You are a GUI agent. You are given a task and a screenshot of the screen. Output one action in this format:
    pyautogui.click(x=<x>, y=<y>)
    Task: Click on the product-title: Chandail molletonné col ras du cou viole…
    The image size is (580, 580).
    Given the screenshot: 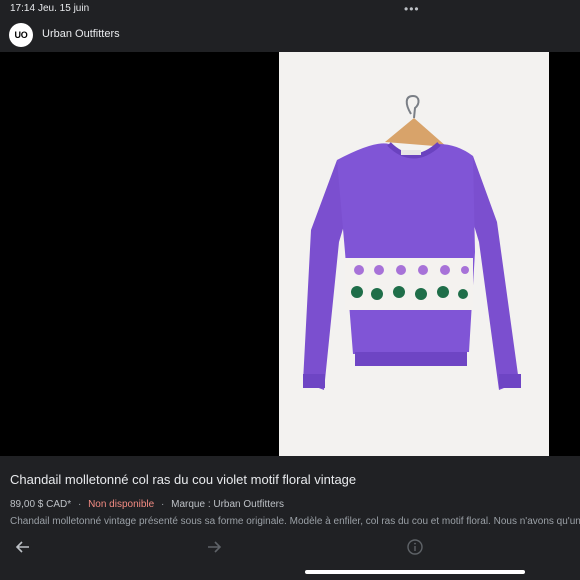 What is the action you would take?
    pyautogui.click(x=183, y=479)
    